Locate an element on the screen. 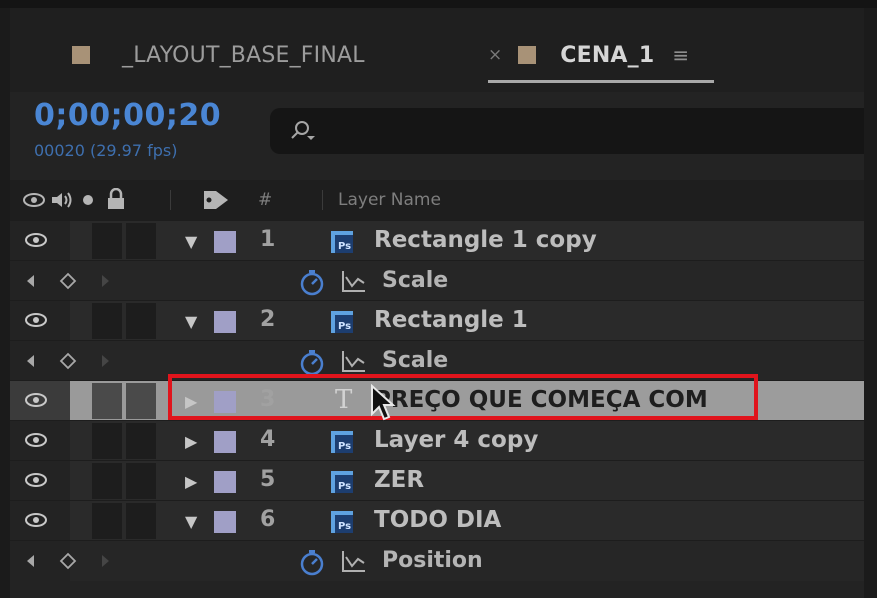 The image size is (877, 598). mouse-pointer-icon is located at coordinates (383, 402).